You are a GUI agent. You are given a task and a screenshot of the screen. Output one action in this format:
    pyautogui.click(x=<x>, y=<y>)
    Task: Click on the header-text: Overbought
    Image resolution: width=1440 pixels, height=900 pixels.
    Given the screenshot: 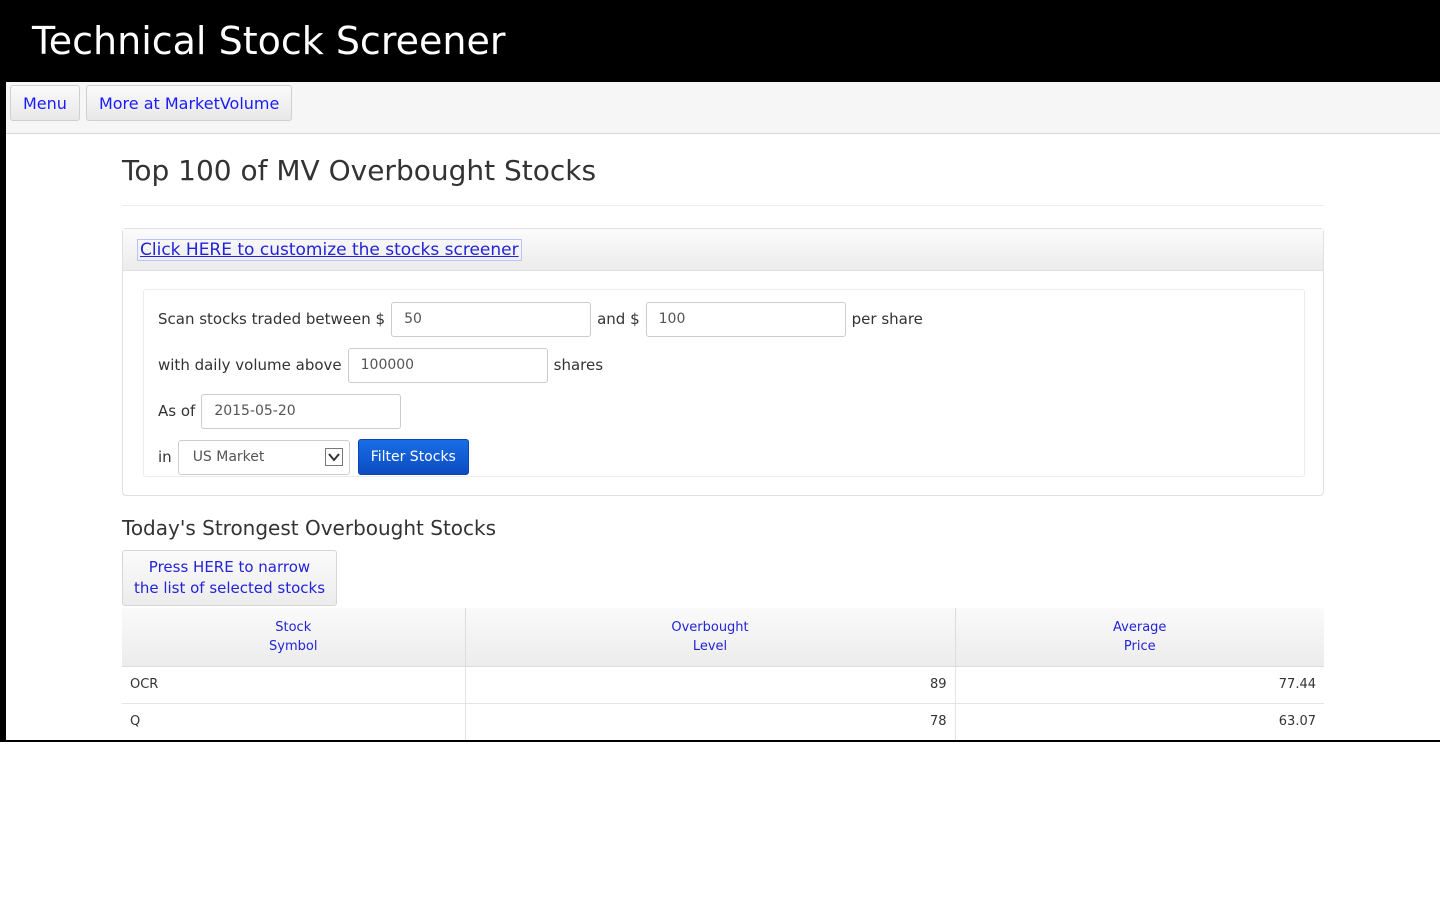 What is the action you would take?
    pyautogui.click(x=710, y=627)
    